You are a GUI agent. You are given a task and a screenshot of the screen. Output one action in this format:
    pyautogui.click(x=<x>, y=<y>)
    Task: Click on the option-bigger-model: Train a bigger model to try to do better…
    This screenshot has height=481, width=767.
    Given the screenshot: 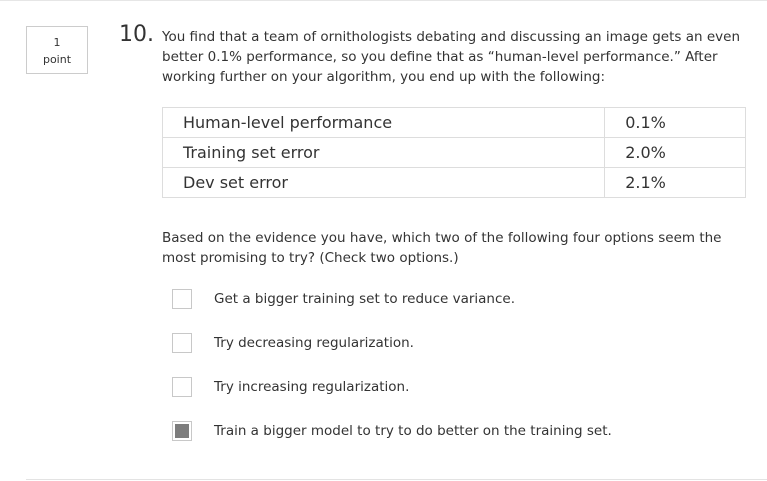 What is the action you would take?
    pyautogui.click(x=392, y=431)
    